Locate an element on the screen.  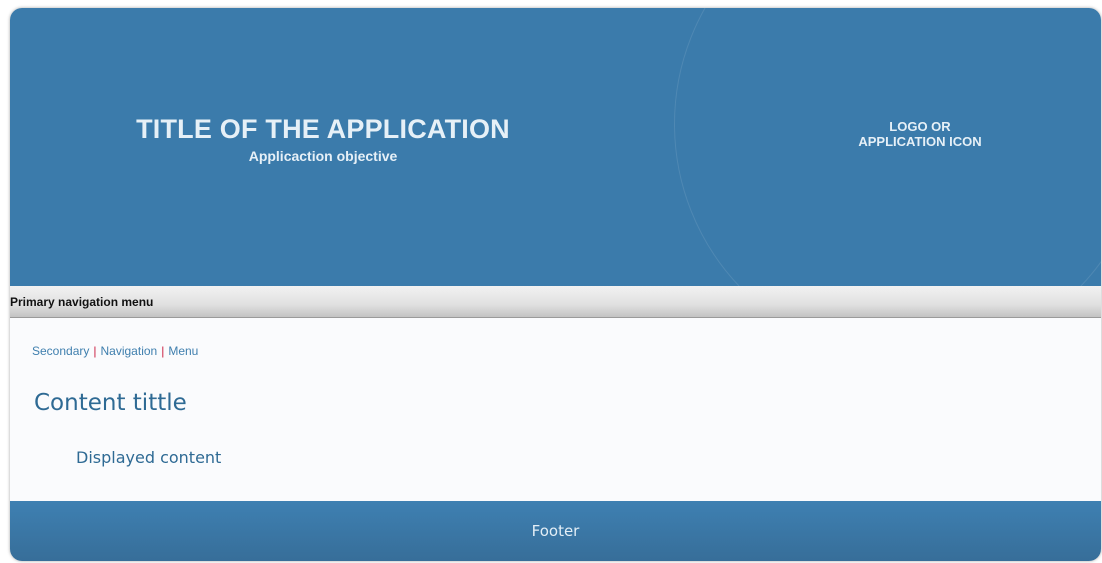
secondary-nav-link-secondary: Secondary is located at coordinates (60, 351).